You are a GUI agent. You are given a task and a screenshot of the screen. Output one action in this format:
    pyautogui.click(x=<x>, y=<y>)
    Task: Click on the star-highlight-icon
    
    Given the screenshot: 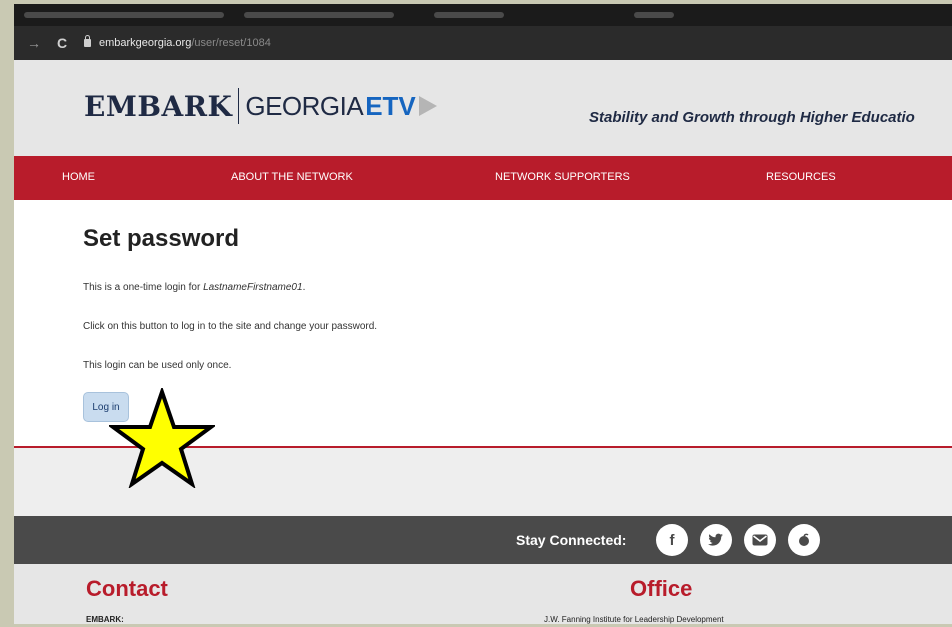 What is the action you would take?
    pyautogui.click(x=162, y=438)
    